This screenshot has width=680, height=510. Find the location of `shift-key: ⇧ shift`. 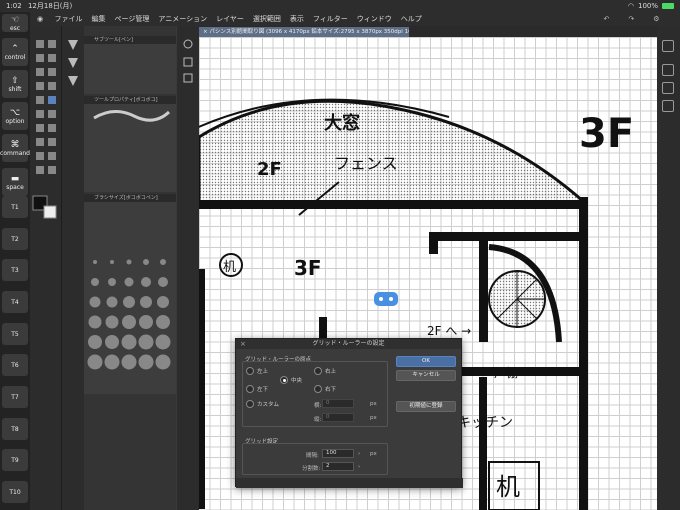

shift-key: ⇧ shift is located at coordinates (15, 84).